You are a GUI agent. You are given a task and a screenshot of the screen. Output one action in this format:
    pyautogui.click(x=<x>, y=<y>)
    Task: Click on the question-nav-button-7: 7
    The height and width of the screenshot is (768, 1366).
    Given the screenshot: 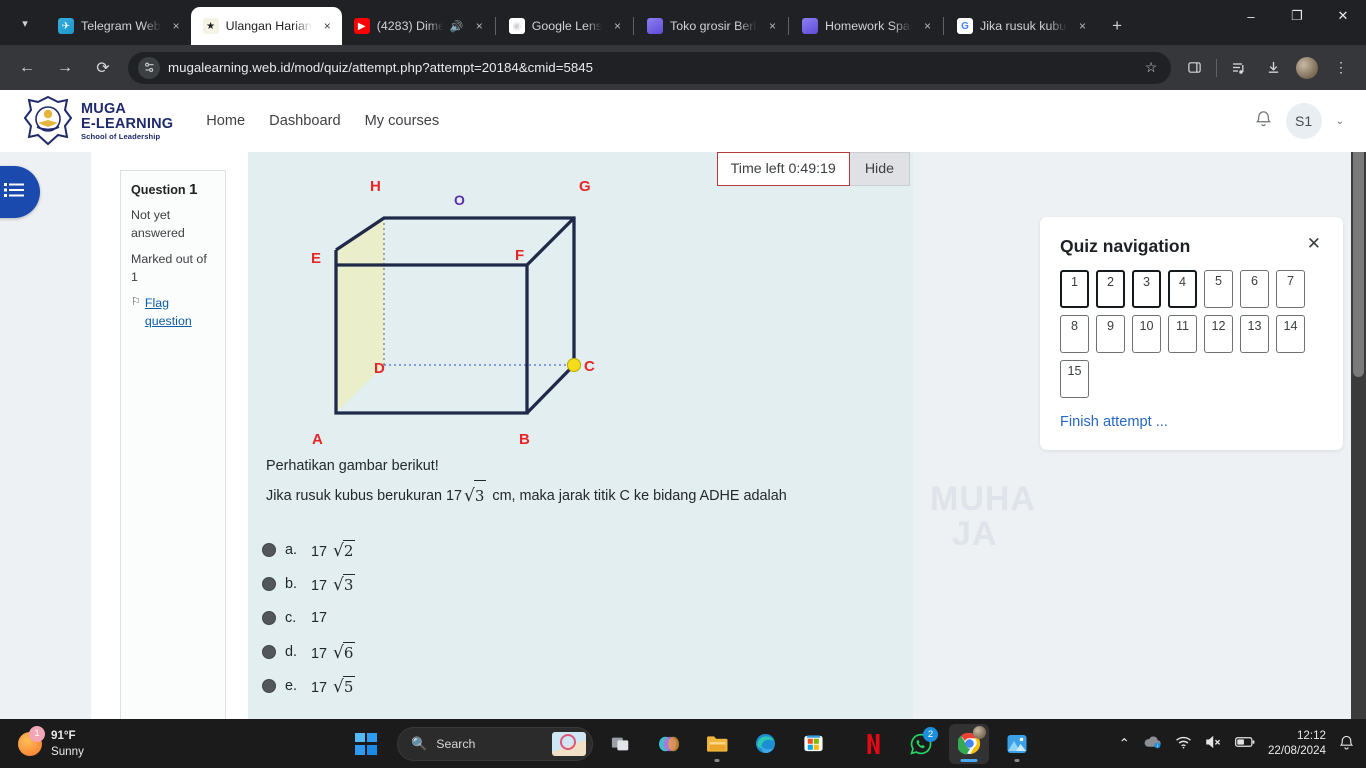 What is the action you would take?
    pyautogui.click(x=1290, y=289)
    